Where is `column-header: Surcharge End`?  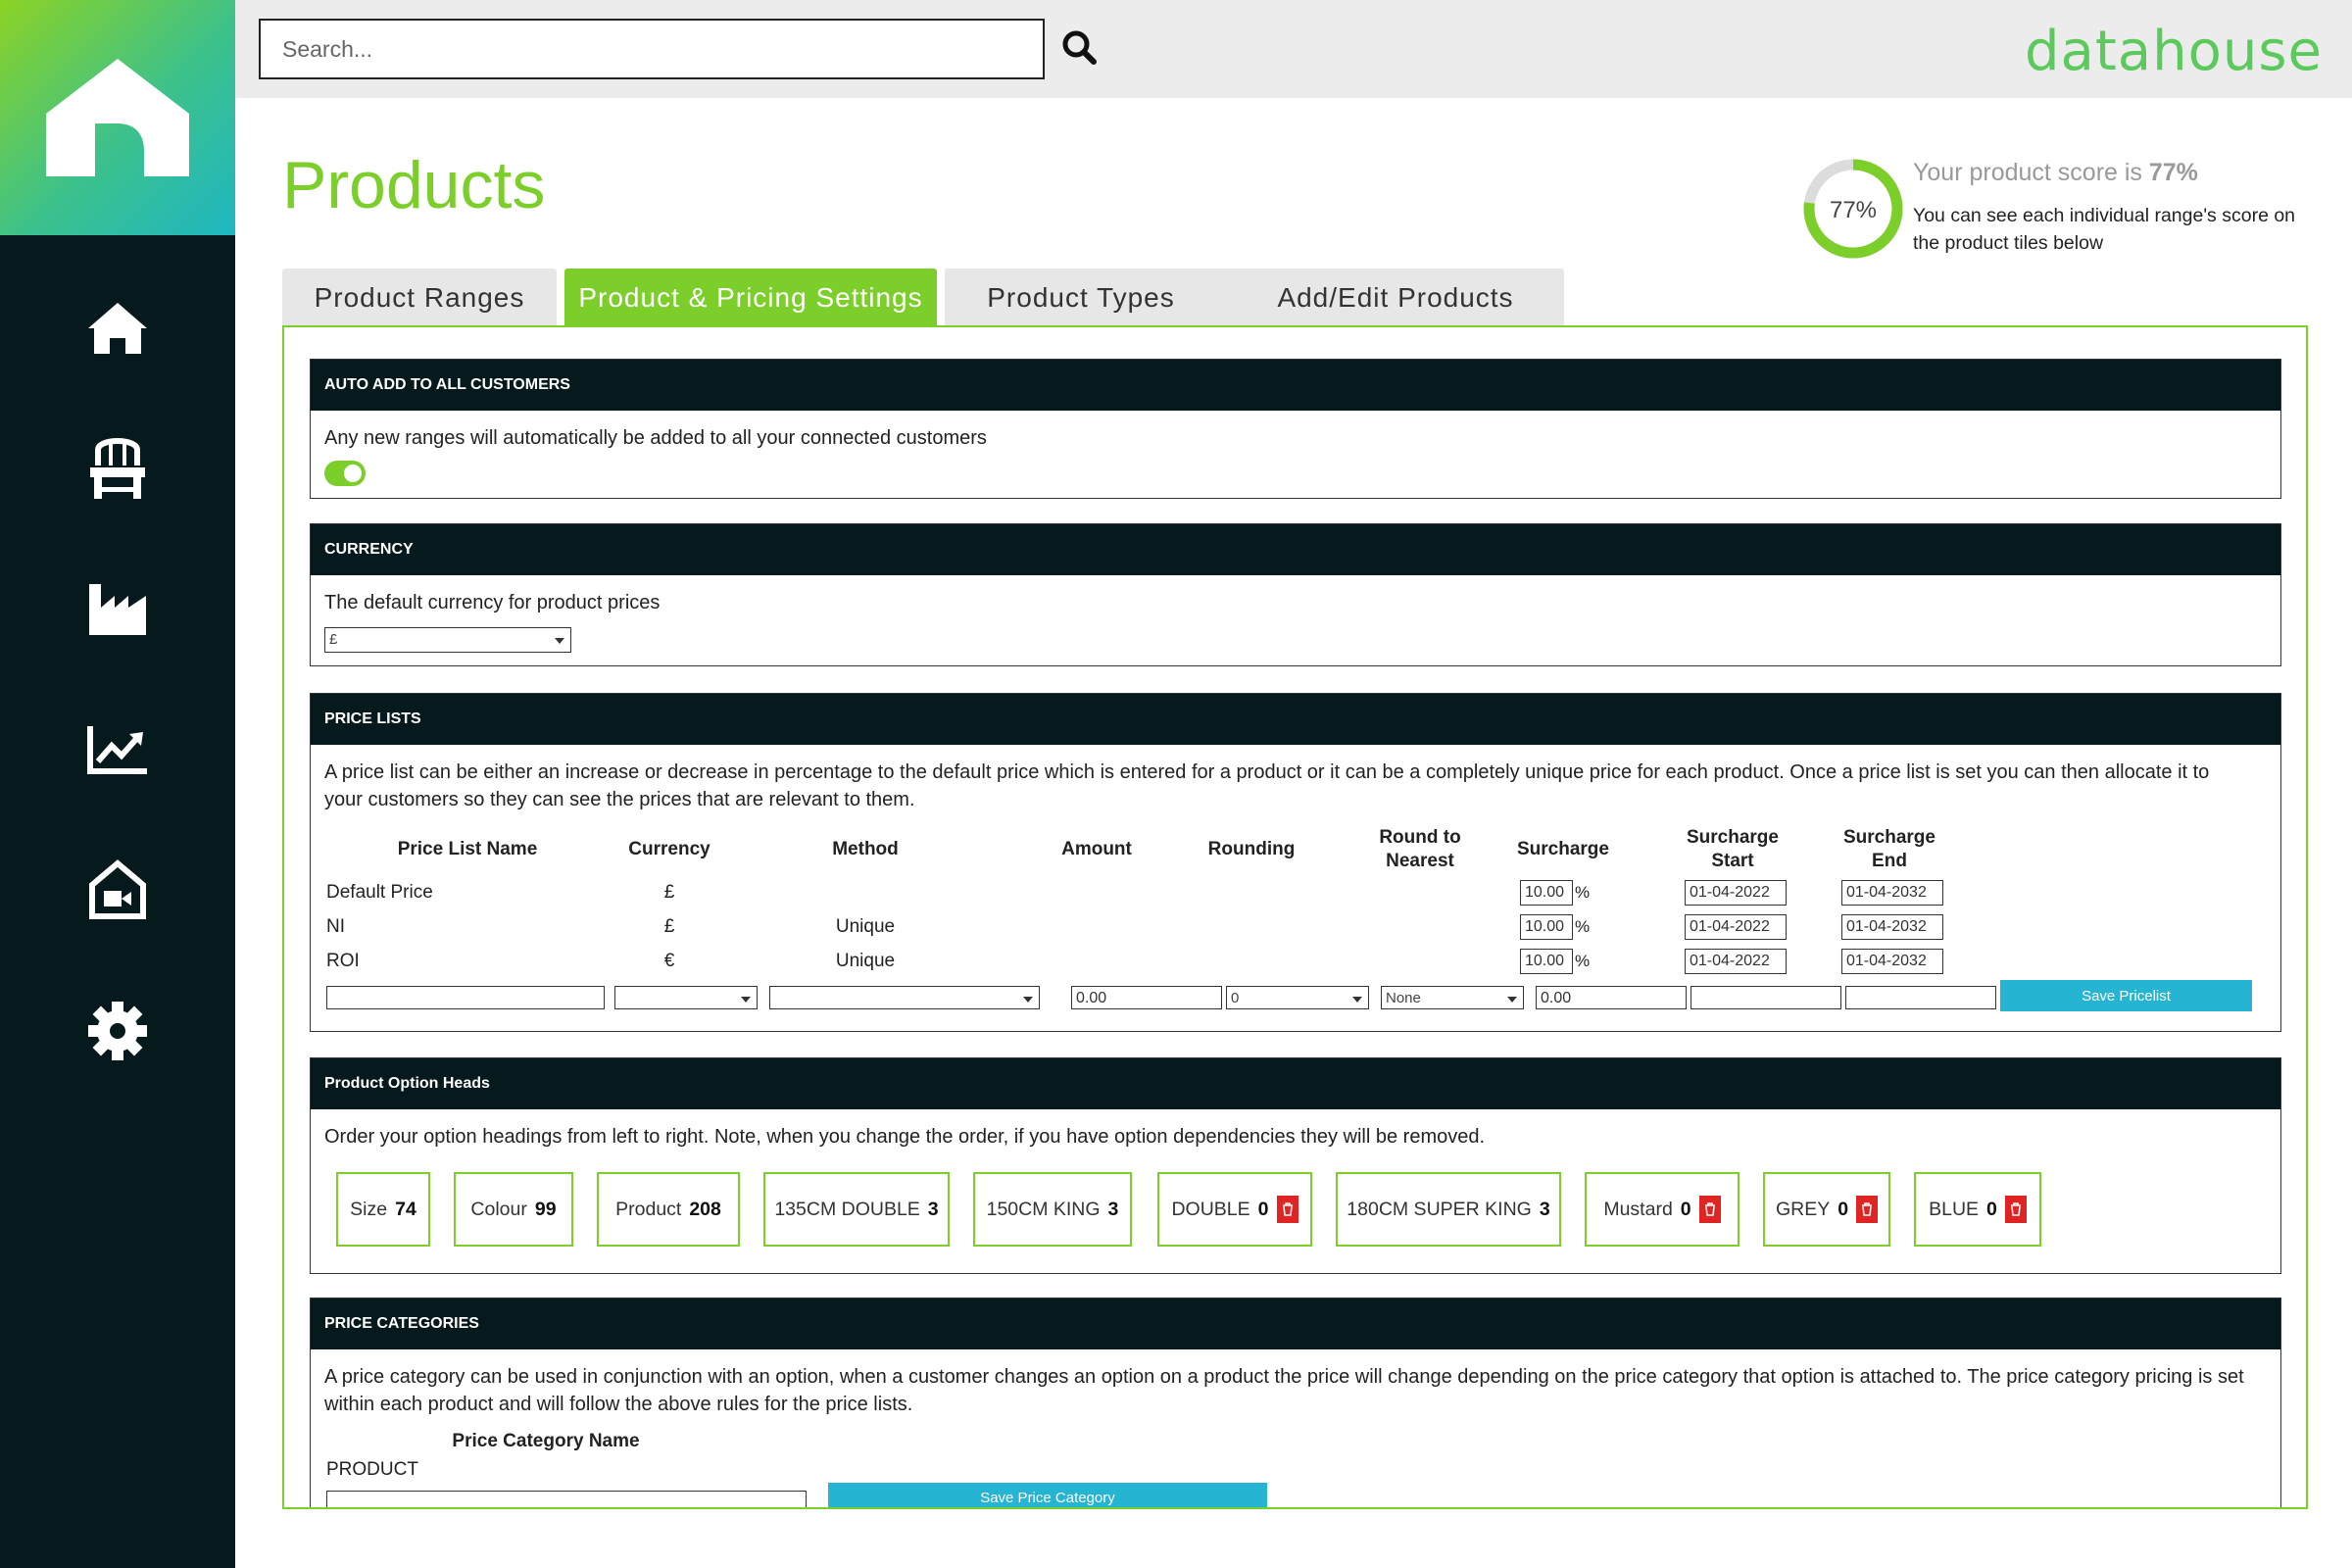
column-header: Surcharge End is located at coordinates (1889, 849).